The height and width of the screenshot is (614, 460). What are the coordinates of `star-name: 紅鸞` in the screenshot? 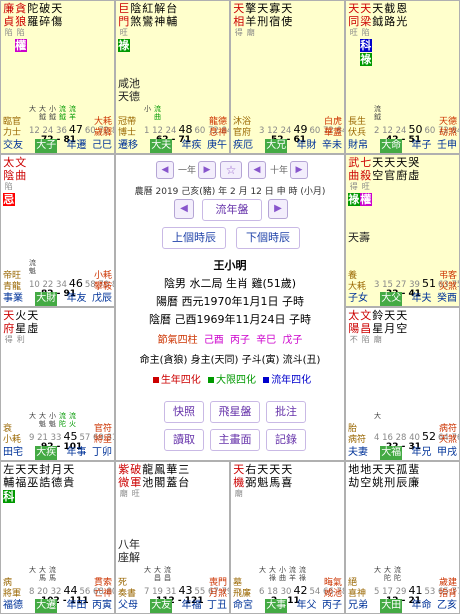 It's located at (147, 15).